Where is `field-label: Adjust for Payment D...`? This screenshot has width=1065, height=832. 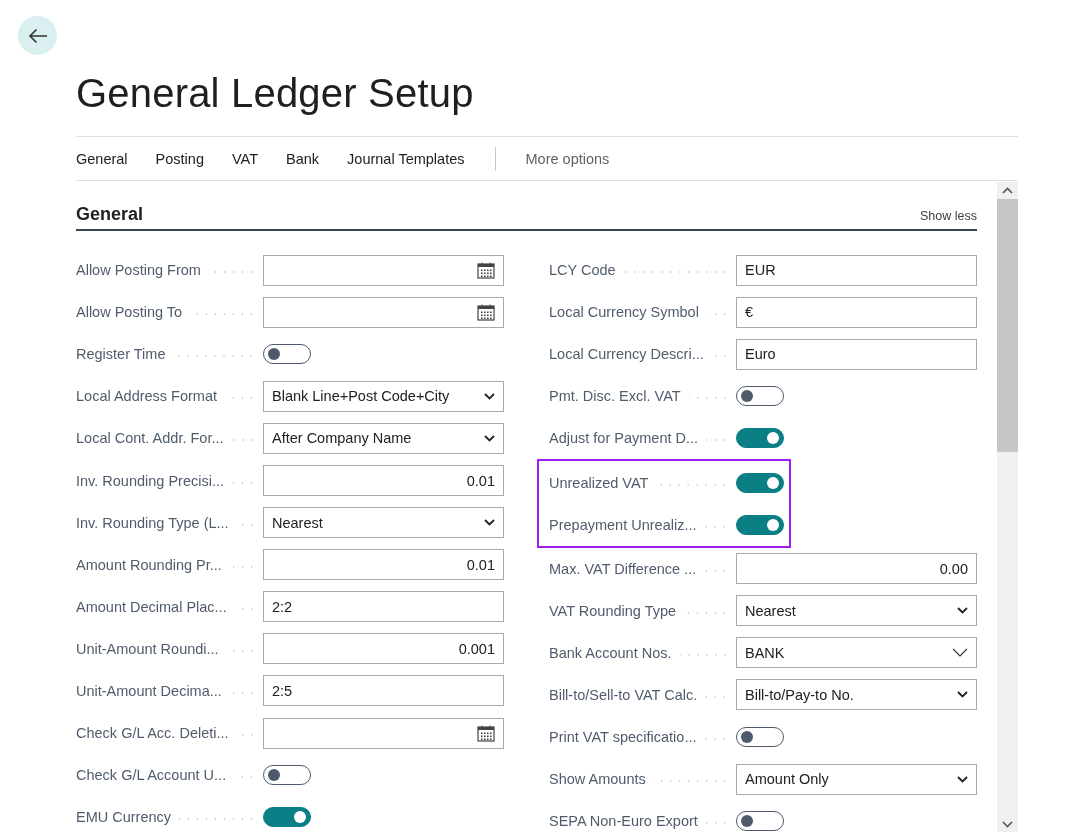 field-label: Adjust for Payment D... is located at coordinates (624, 438).